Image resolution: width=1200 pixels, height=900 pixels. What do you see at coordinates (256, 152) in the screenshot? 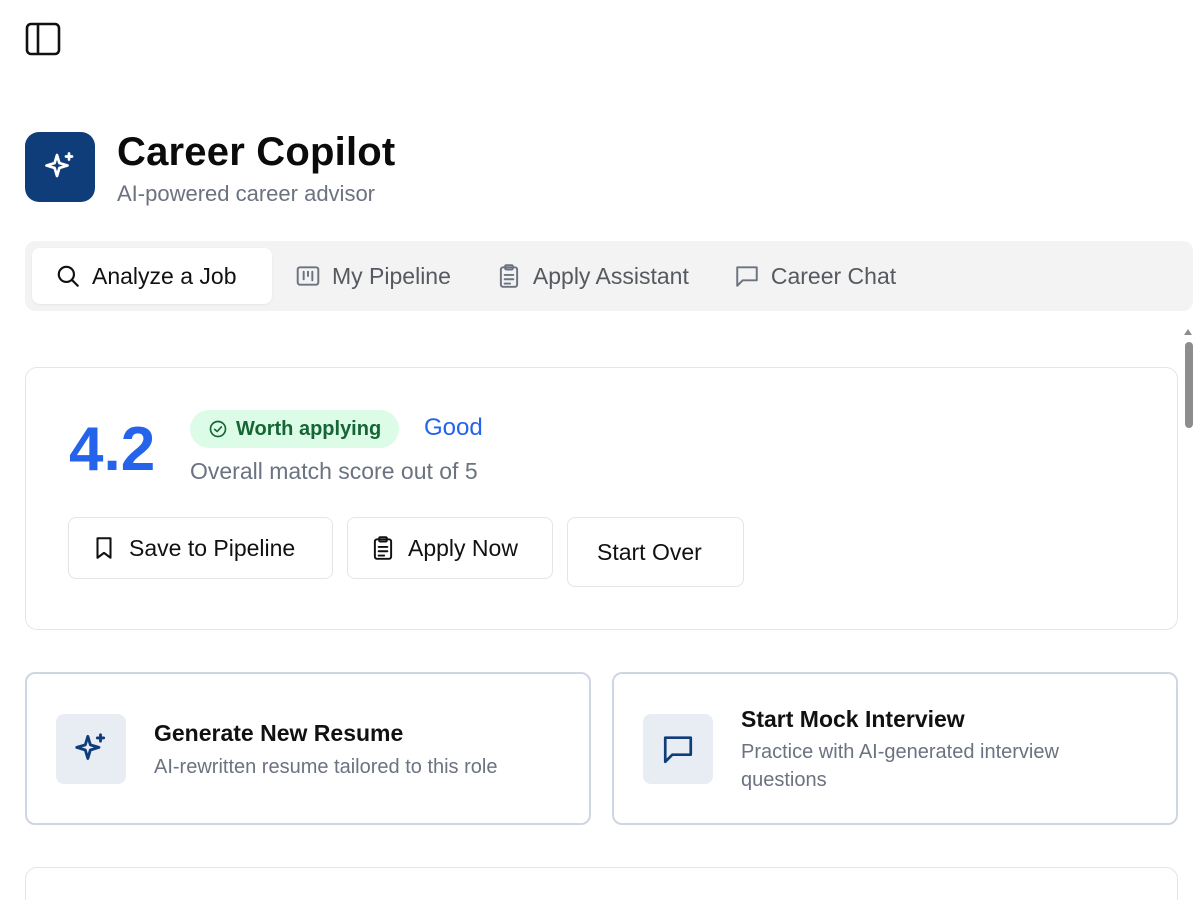
I see `app-title: Career Copilot` at bounding box center [256, 152].